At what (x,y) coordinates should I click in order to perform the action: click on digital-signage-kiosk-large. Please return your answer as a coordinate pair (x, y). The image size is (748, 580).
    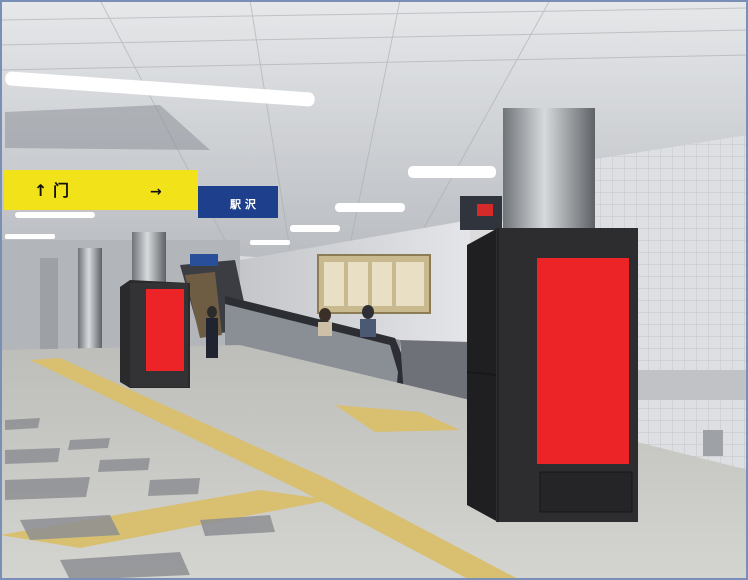
    Looking at the image, I should click on (552, 375).